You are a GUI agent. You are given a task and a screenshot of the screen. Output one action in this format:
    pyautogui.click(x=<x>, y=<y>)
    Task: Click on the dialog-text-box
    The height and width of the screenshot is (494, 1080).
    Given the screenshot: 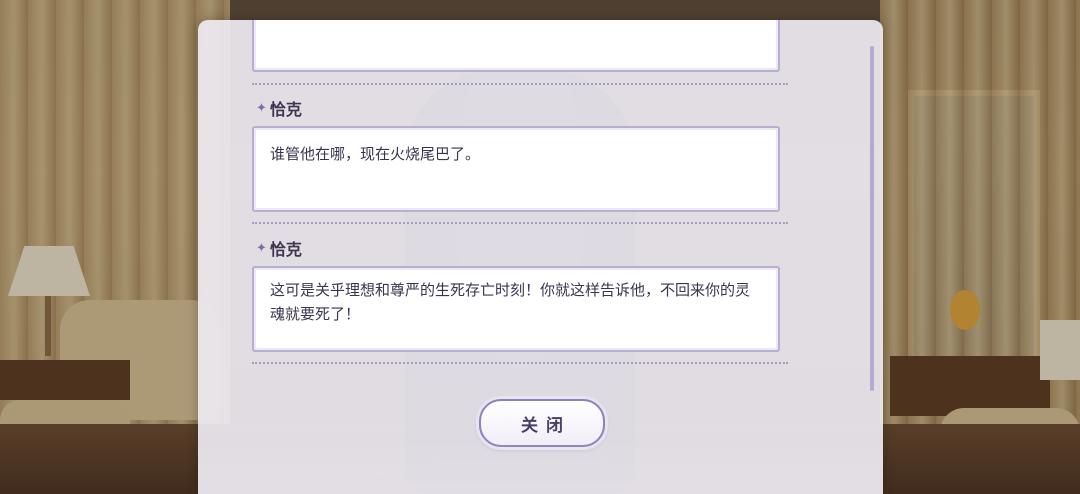 What is the action you would take?
    pyautogui.click(x=516, y=46)
    